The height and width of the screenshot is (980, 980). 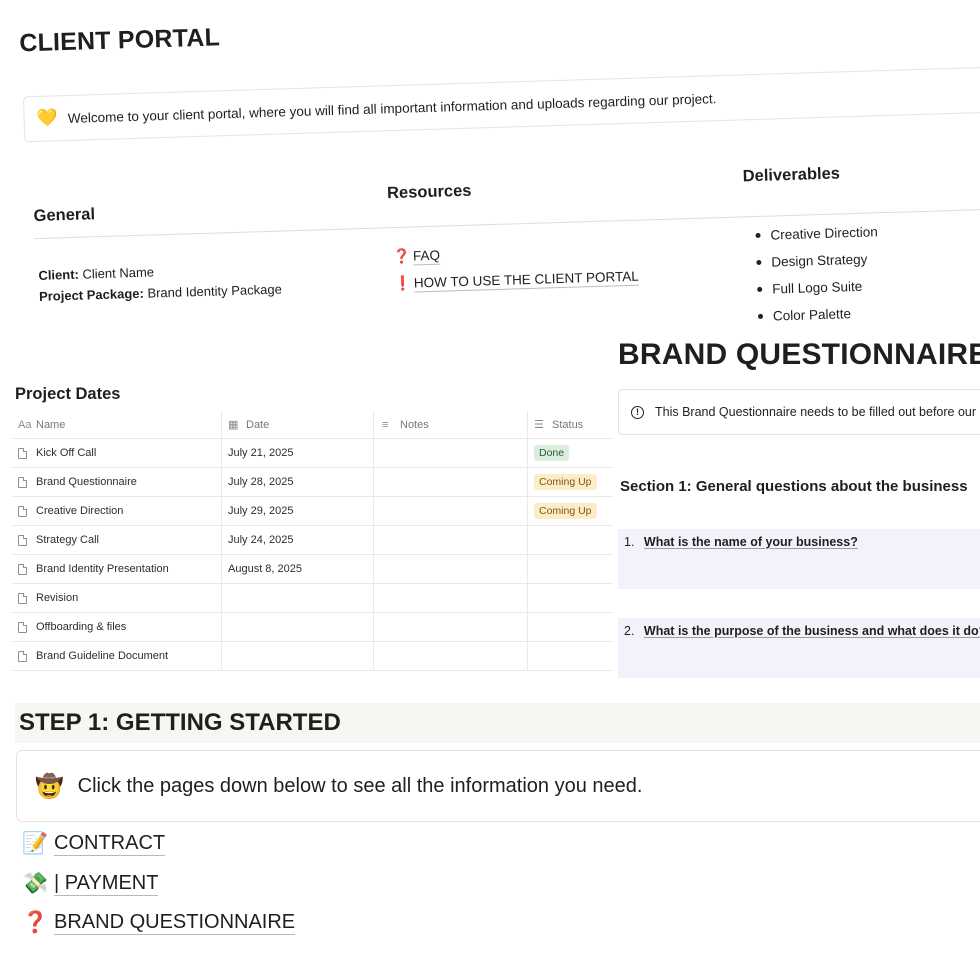 What do you see at coordinates (261, 453) in the screenshot?
I see `row-date: July 21, 2025` at bounding box center [261, 453].